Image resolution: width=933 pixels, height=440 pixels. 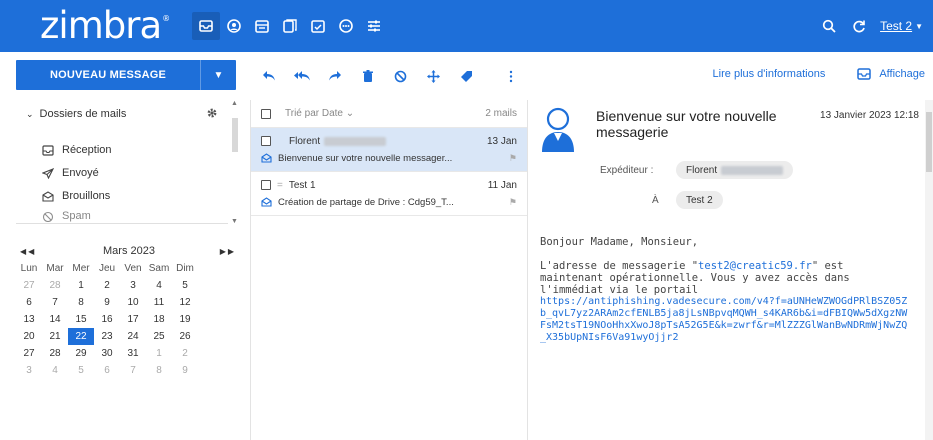 What do you see at coordinates (262, 26) in the screenshot?
I see `calendar-app-button` at bounding box center [262, 26].